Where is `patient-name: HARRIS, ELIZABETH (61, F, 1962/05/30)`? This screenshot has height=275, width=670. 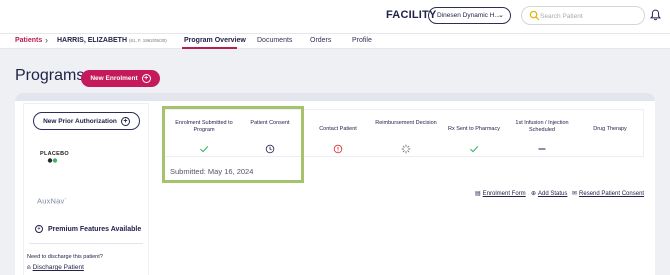 patient-name: HARRIS, ELIZABETH (61, F, 1962/05/30) is located at coordinates (112, 40).